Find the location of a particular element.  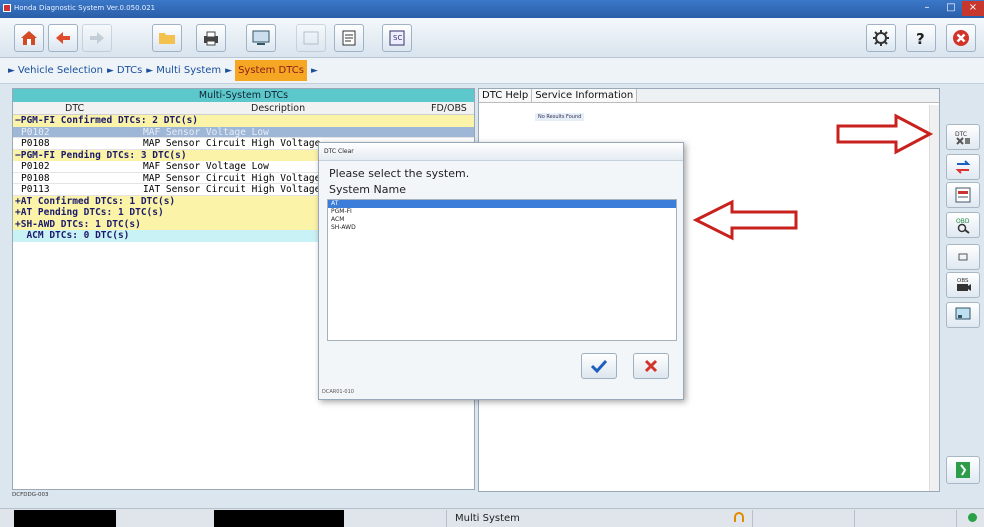

column-fd-obs: FD/OBS is located at coordinates (449, 108).